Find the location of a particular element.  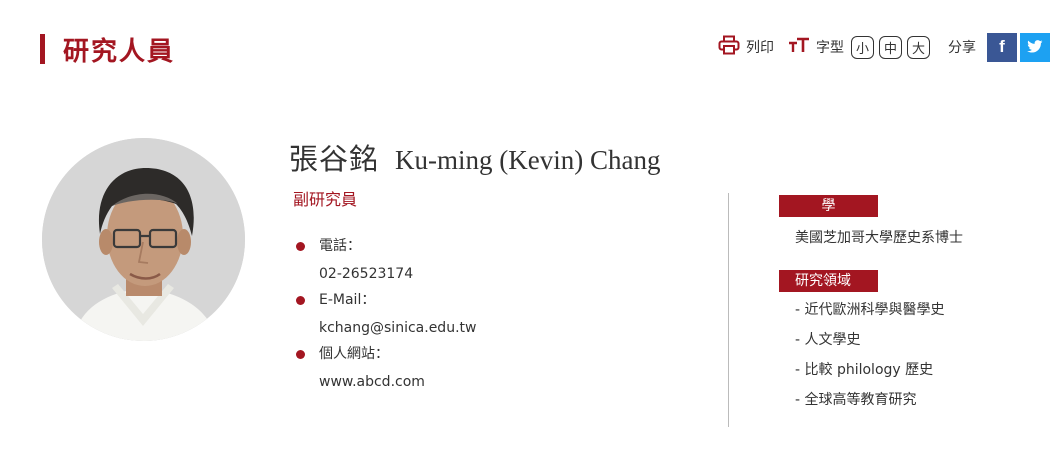

font-label: 字型 is located at coordinates (830, 48).